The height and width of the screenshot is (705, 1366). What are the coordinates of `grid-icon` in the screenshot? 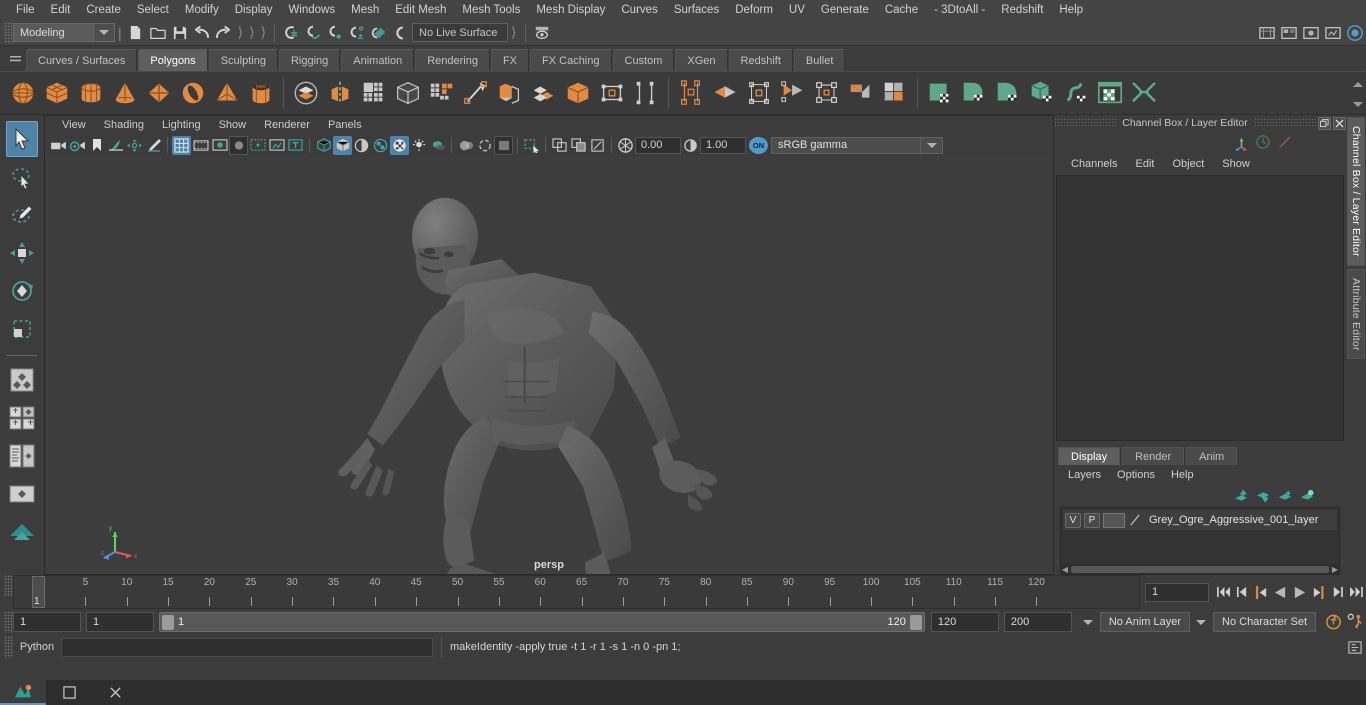 It's located at (181, 145).